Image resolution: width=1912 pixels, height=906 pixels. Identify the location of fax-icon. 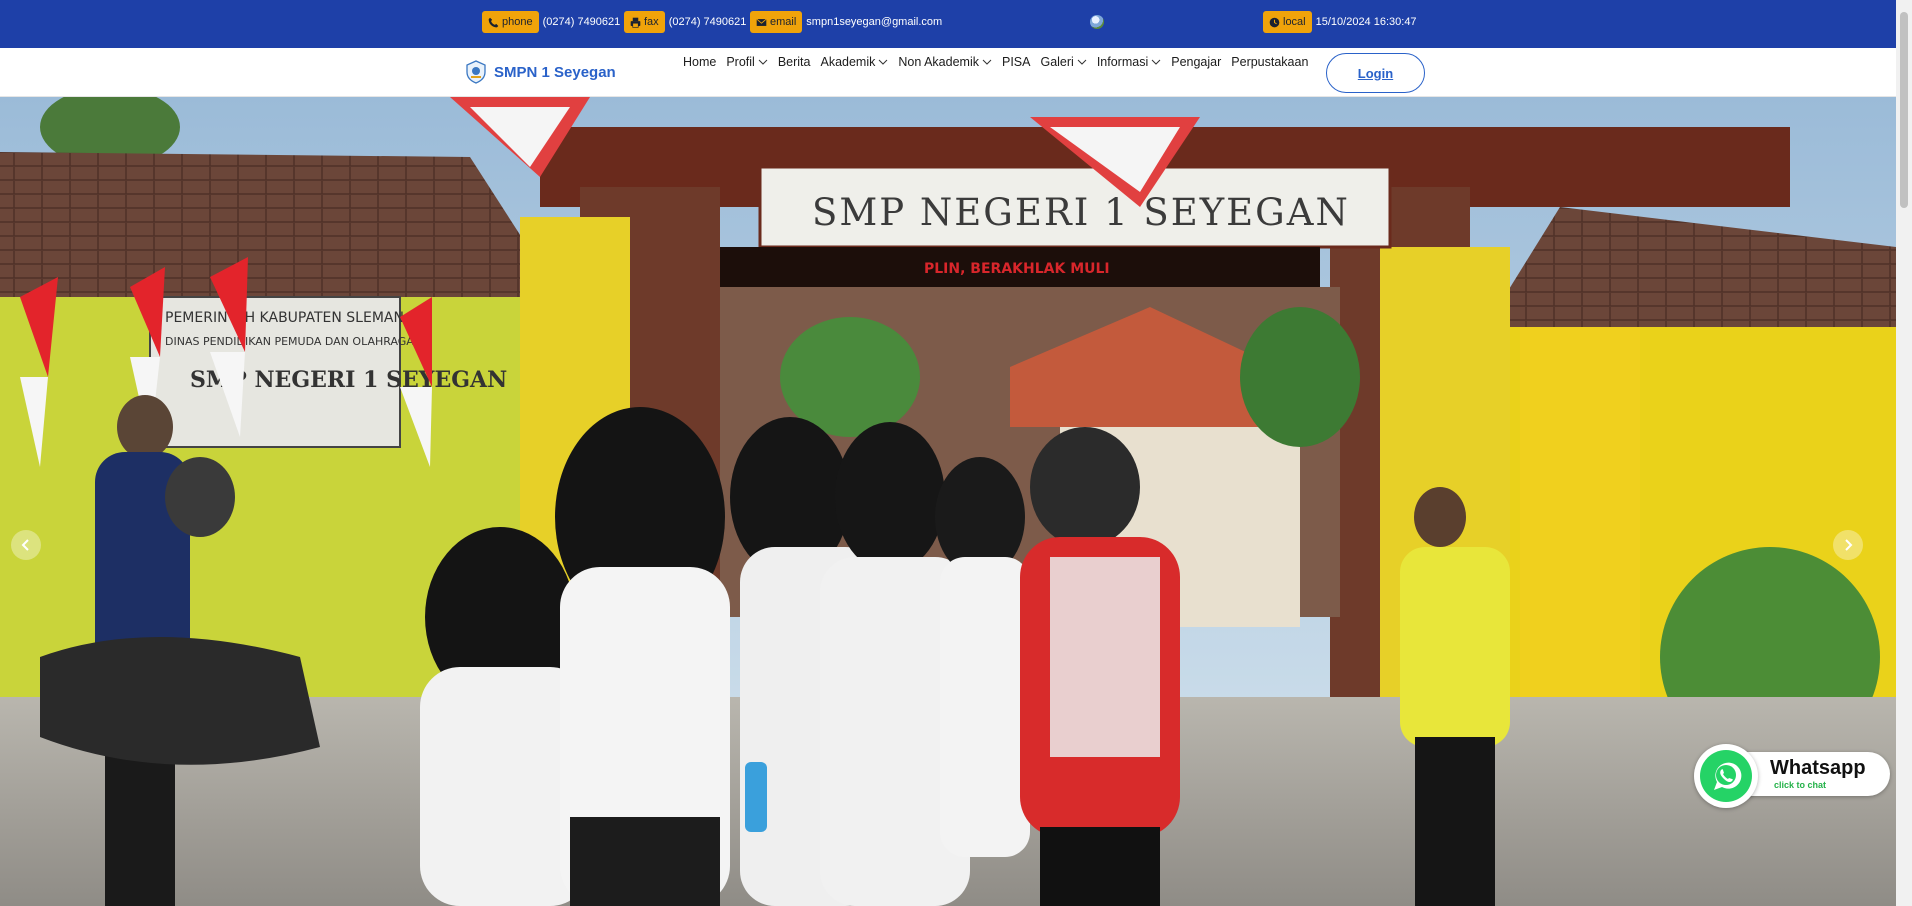
(635, 22).